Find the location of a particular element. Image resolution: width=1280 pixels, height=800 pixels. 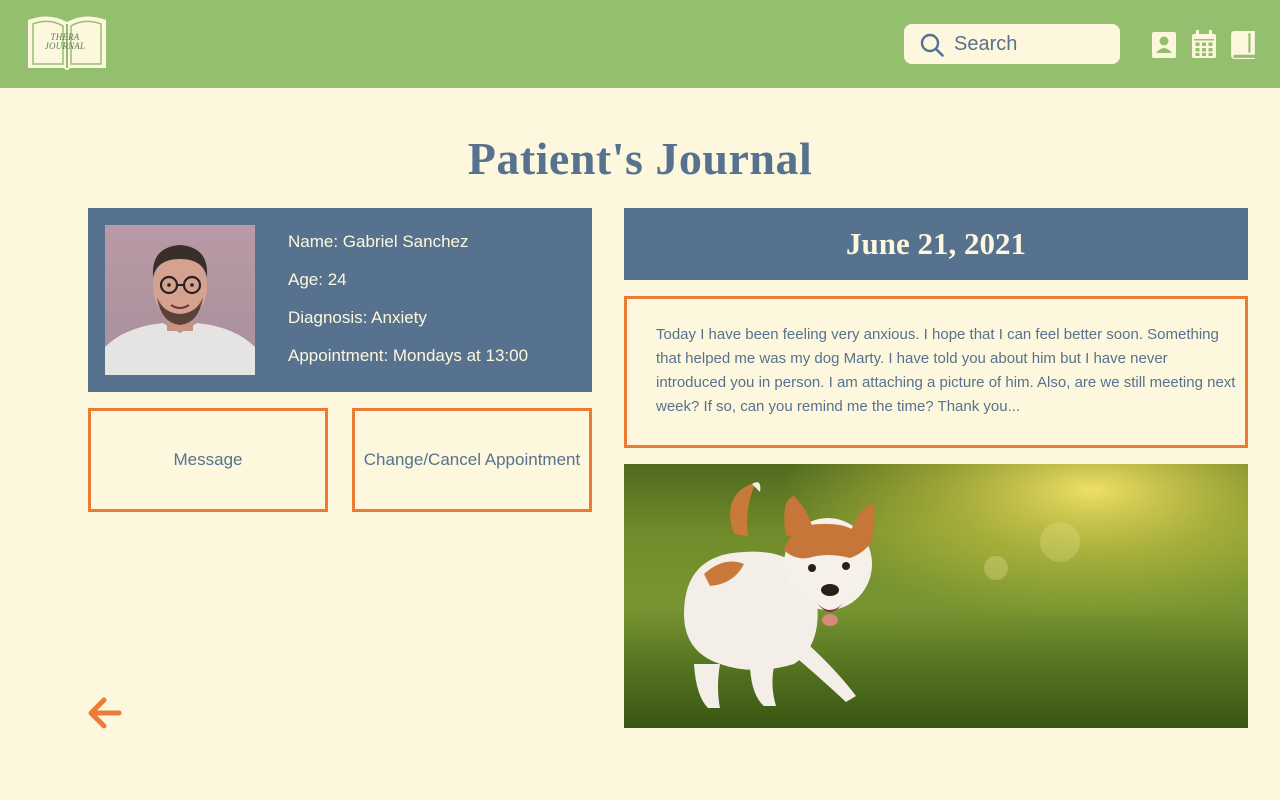

logo-text: THERA JOURNAL is located at coordinates (65, 41).